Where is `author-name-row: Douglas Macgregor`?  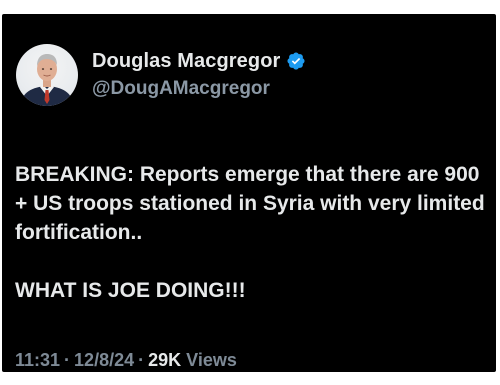 author-name-row: Douglas Macgregor is located at coordinates (199, 61).